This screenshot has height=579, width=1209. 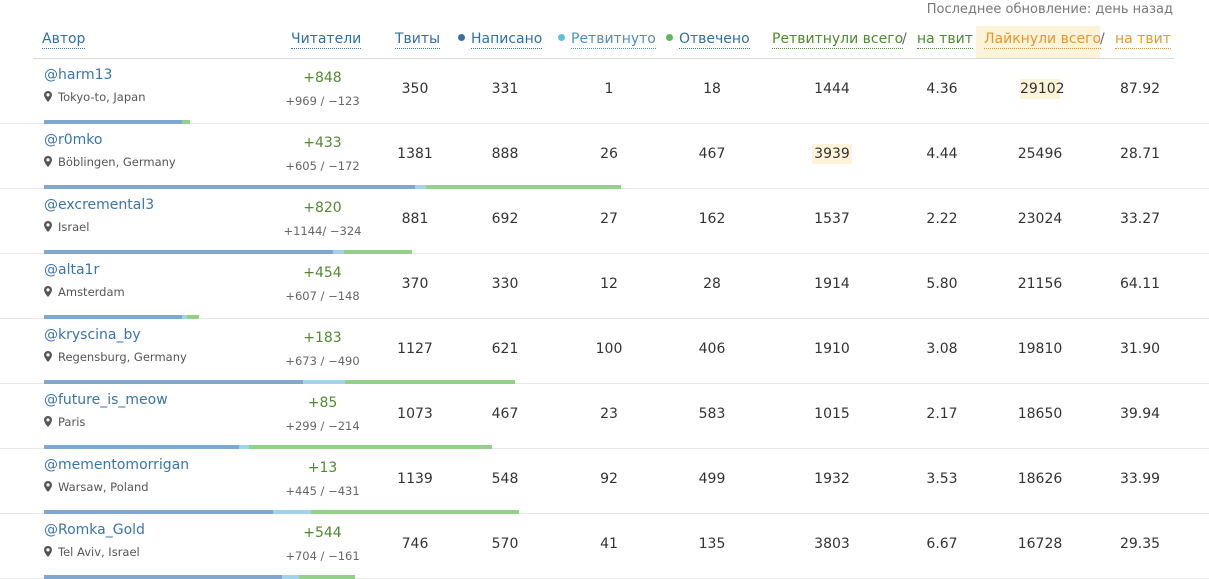 What do you see at coordinates (942, 219) in the screenshot?
I see `cell-rt-per-tweet: 2.22` at bounding box center [942, 219].